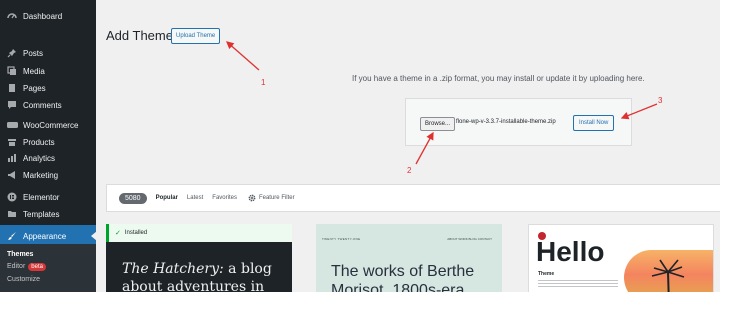 The image size is (736, 310). Describe the element at coordinates (409, 170) in the screenshot. I see `annotation-label-2: 2` at that location.